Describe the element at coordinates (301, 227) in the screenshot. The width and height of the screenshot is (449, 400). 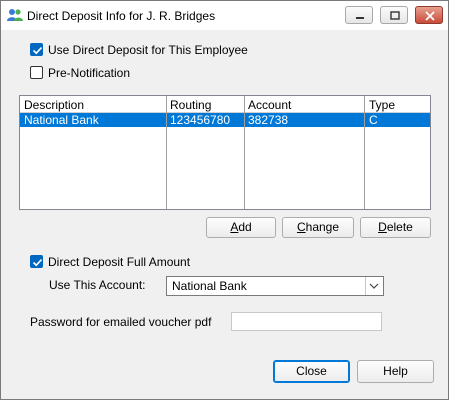
I see `change-label-mnemonic: C` at that location.